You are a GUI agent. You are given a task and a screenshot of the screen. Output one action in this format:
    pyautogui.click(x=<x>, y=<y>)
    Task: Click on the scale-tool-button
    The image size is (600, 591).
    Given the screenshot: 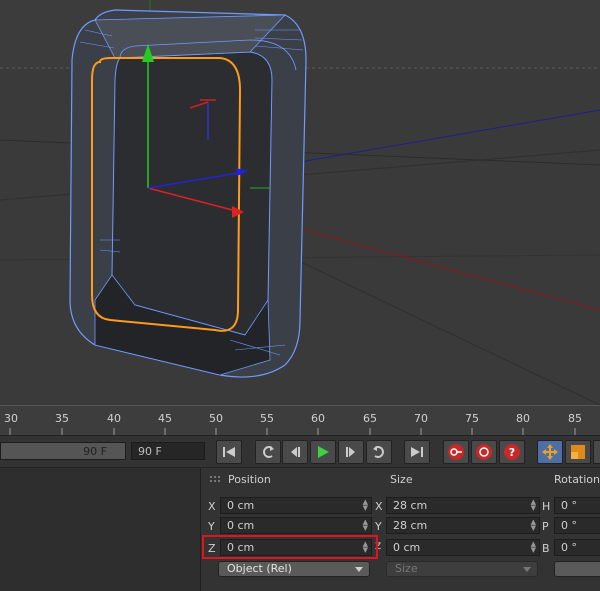 What is the action you would take?
    pyautogui.click(x=578, y=452)
    